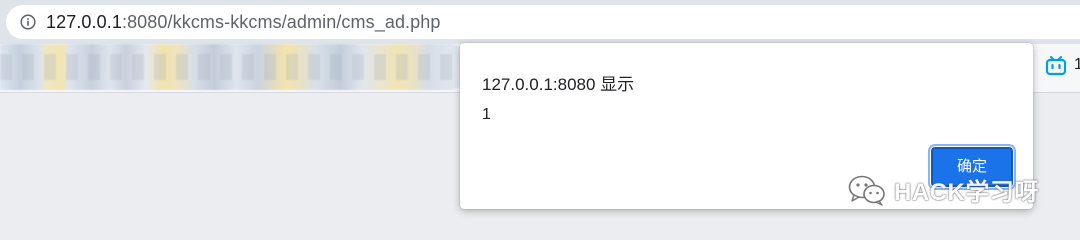 The width and height of the screenshot is (1080, 240). What do you see at coordinates (236, 67) in the screenshot?
I see `blurred-bookmarks` at bounding box center [236, 67].